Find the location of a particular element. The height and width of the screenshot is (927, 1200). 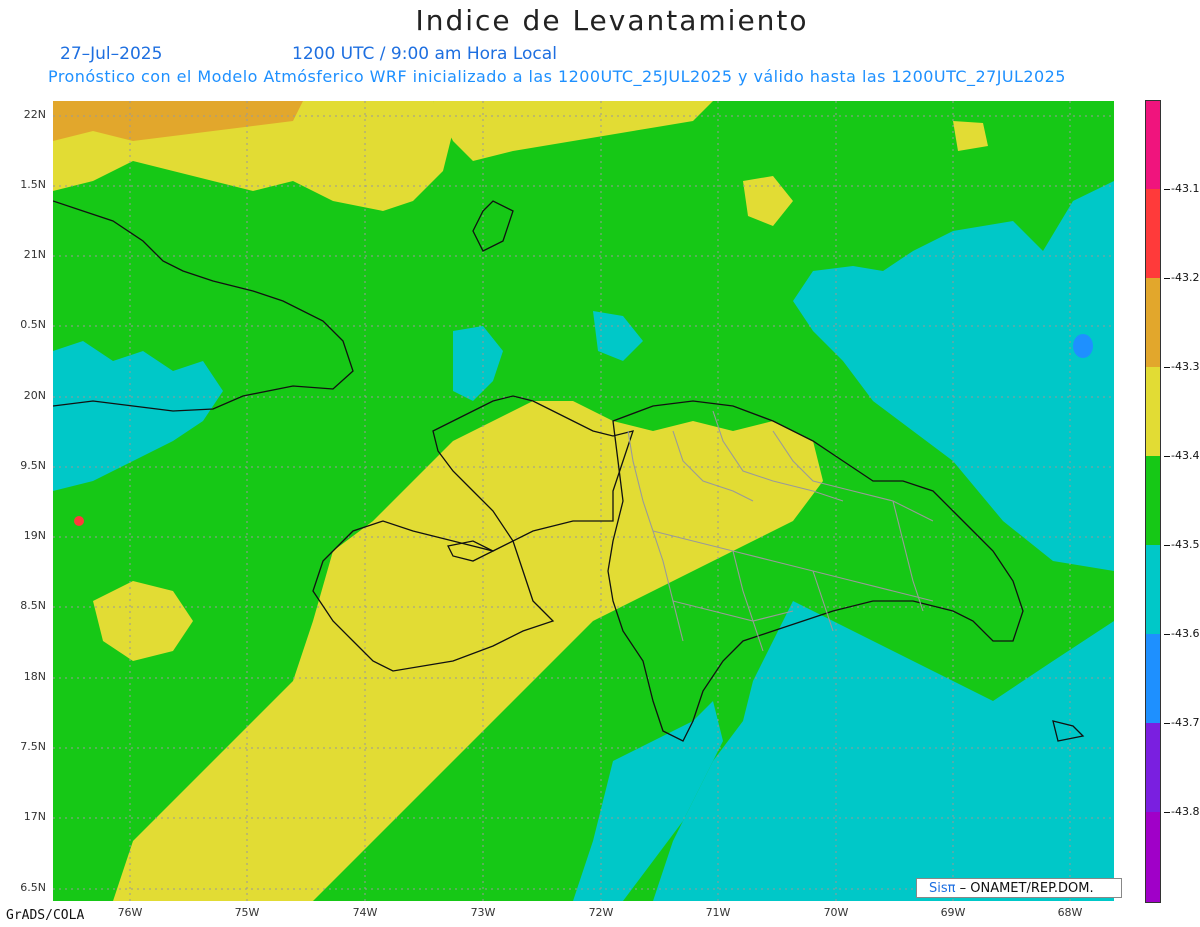

lon-label-74w: 74W is located at coordinates (365, 912).